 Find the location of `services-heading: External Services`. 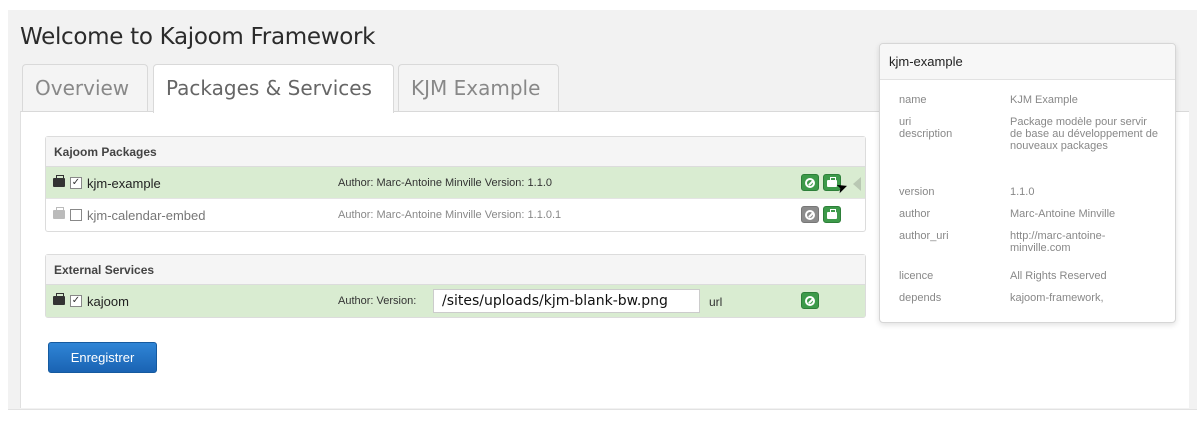

services-heading: External Services is located at coordinates (455, 270).